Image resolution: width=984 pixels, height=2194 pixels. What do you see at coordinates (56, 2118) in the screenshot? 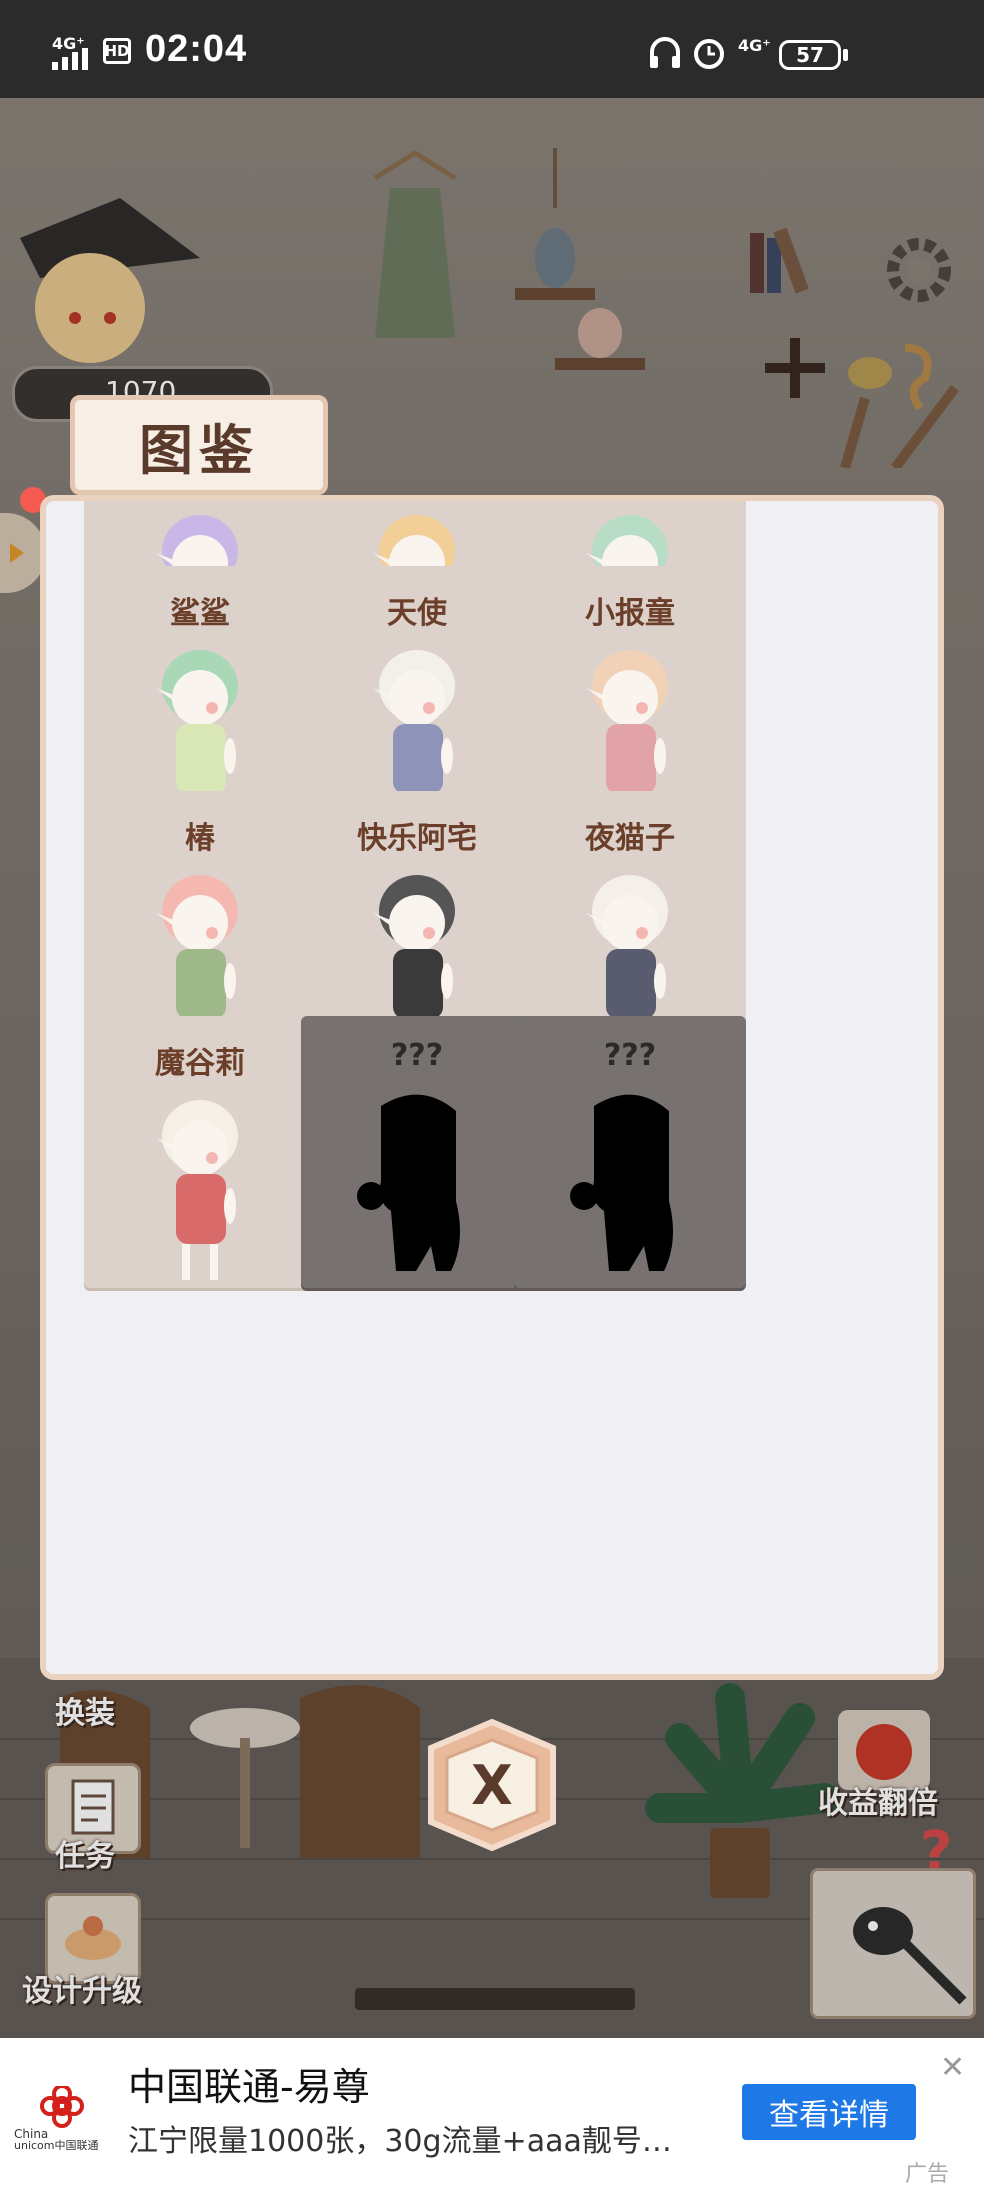
I see `china-unicom-logo: China unicom中国联通` at bounding box center [56, 2118].